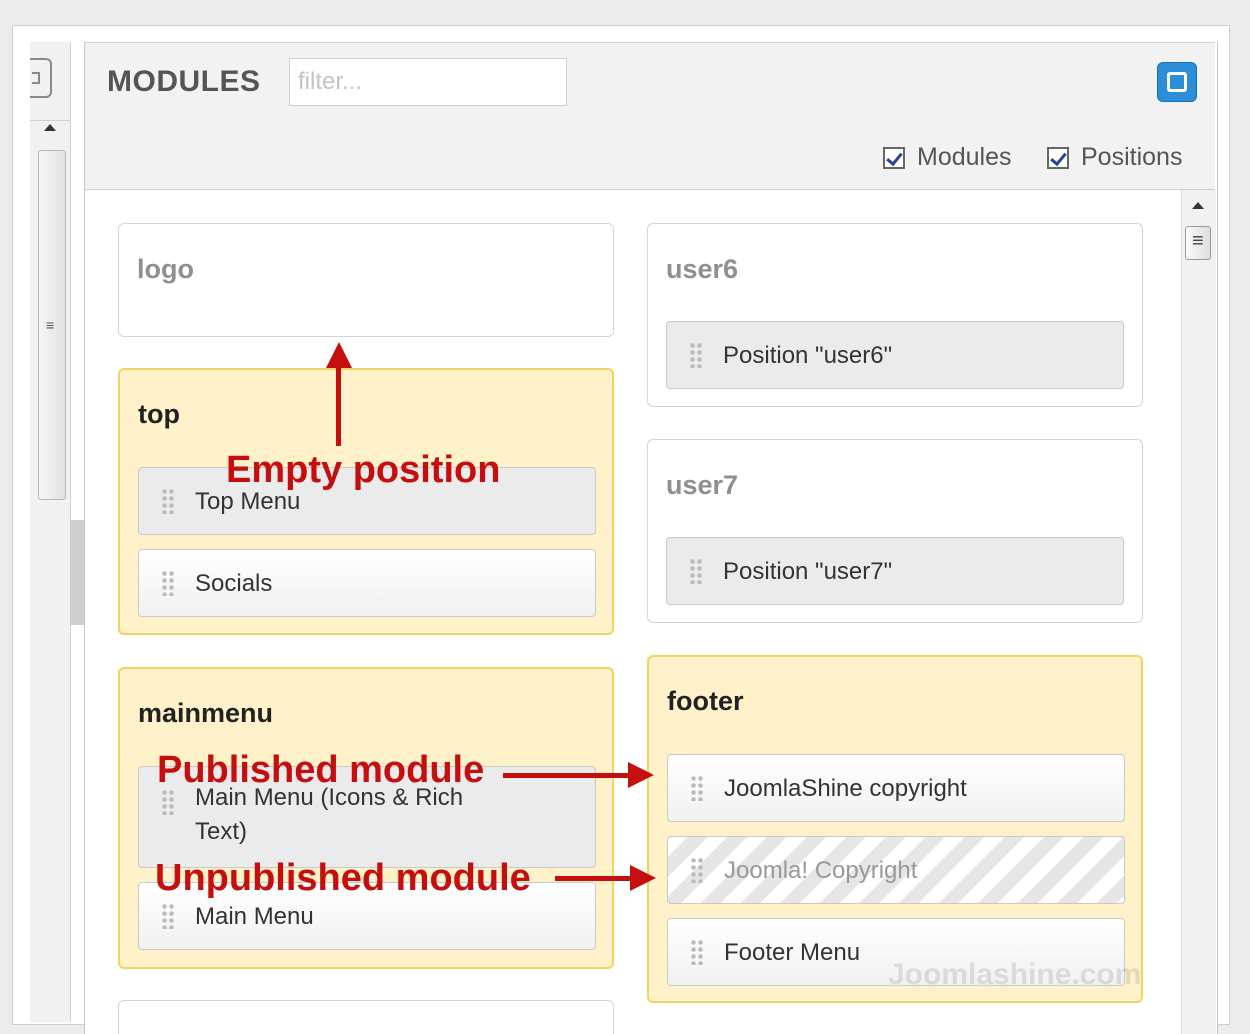 This screenshot has width=1250, height=1034. I want to click on annotation-unpublished-module: Unpublished module, so click(343, 878).